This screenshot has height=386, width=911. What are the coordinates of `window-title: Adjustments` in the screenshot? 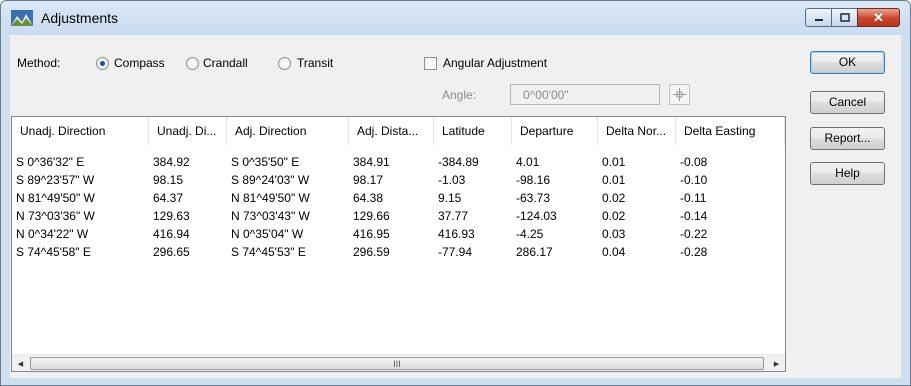 It's located at (80, 18).